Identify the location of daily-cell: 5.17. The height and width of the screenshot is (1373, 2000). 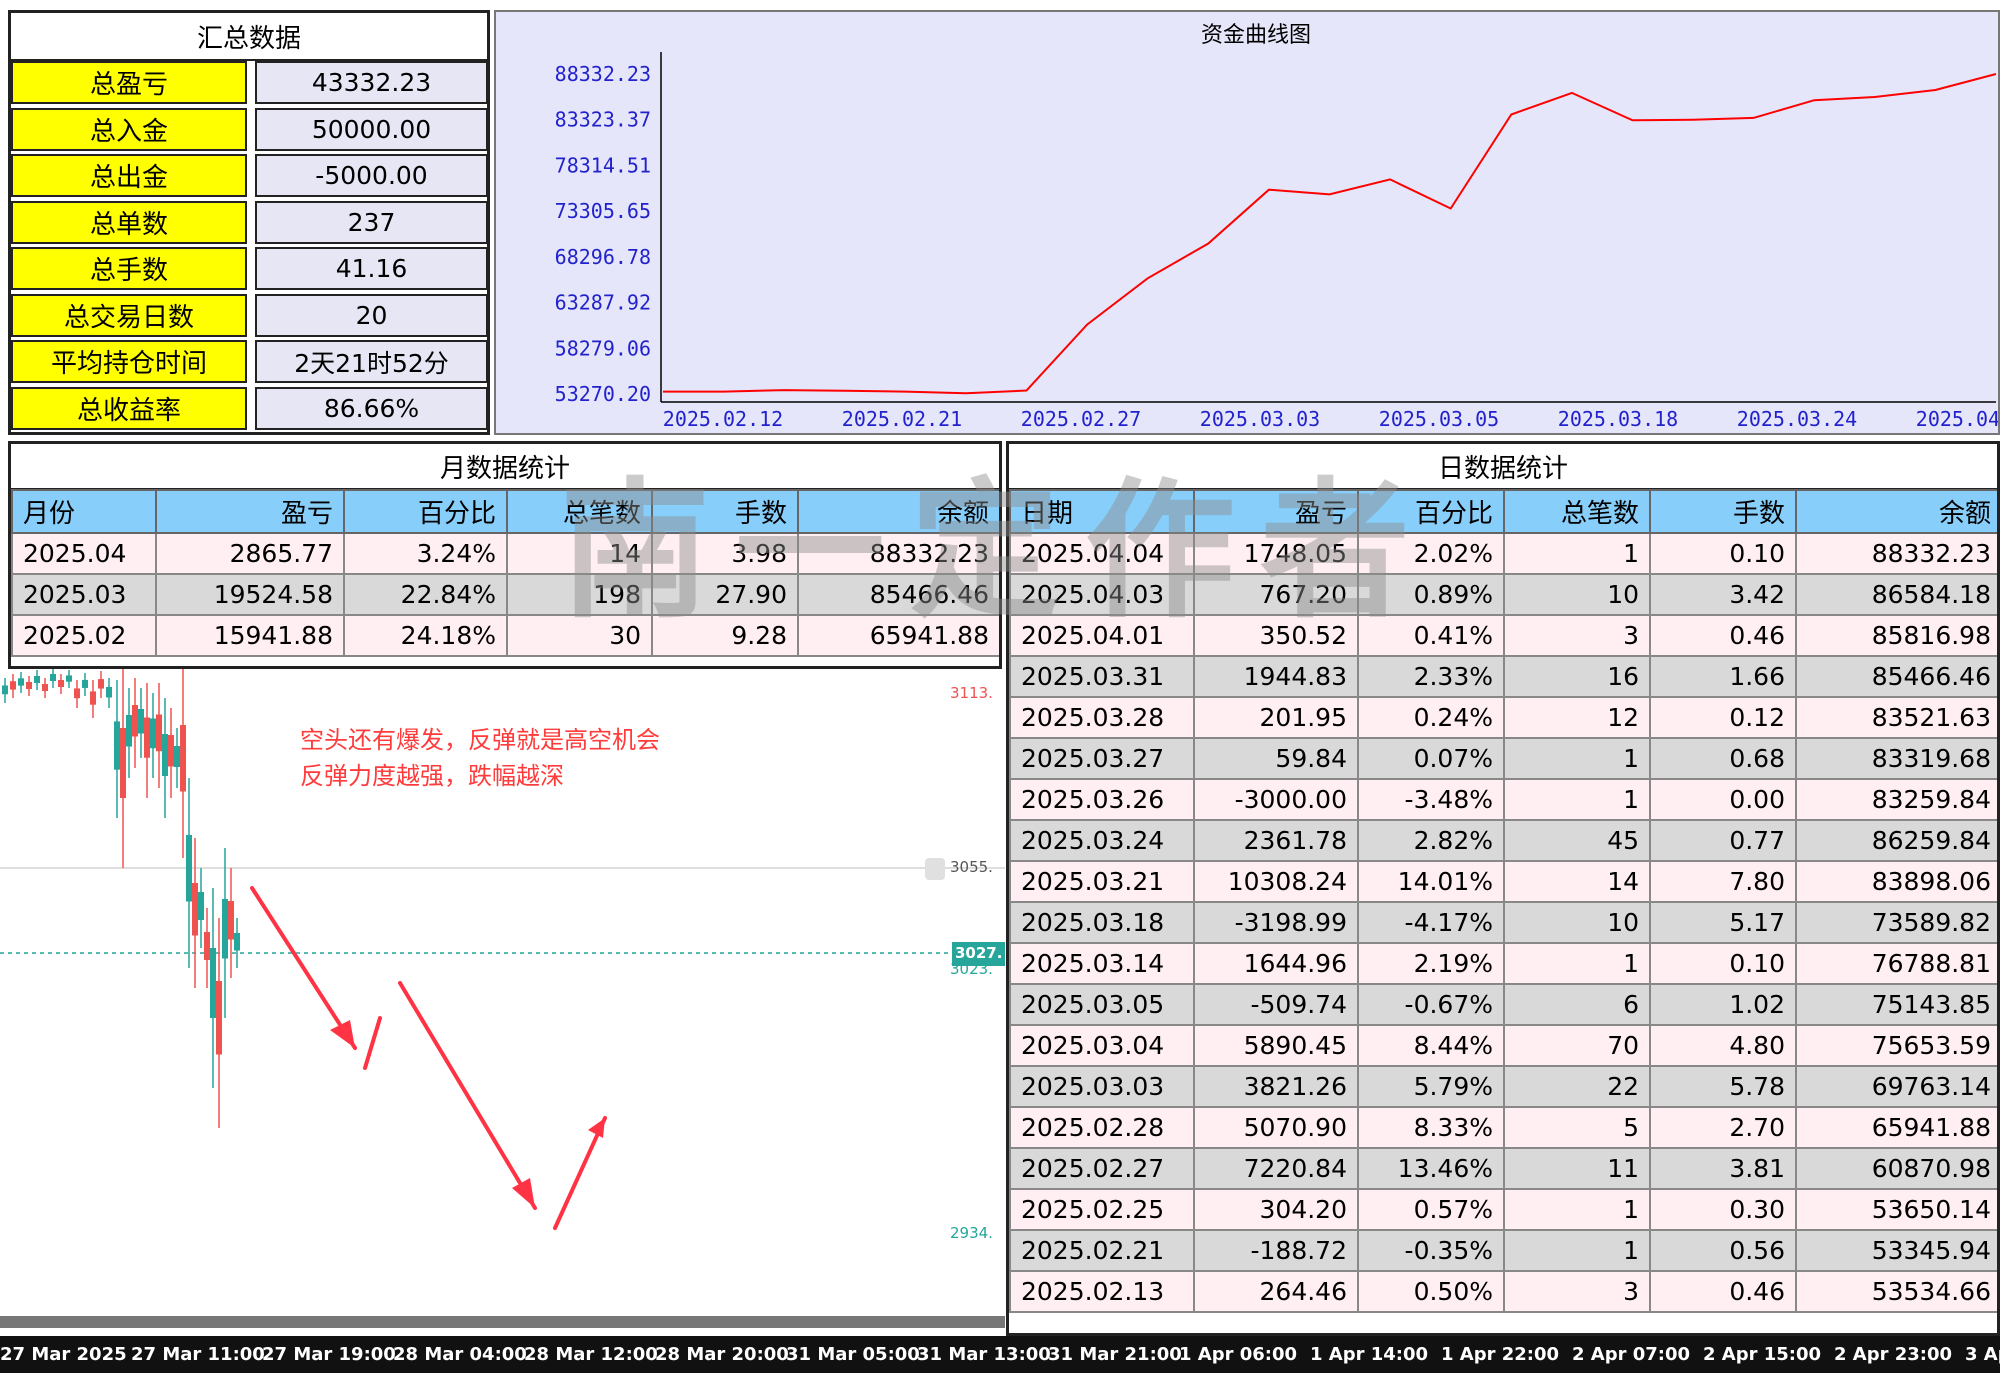
(1723, 922).